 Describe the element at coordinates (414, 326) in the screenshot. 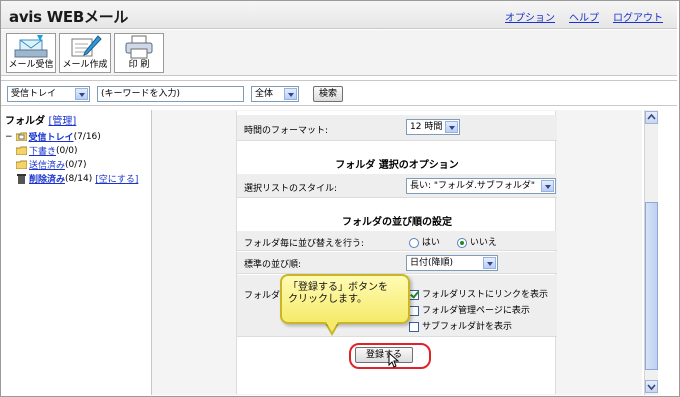

I see `show-subtotal-checkbox` at that location.